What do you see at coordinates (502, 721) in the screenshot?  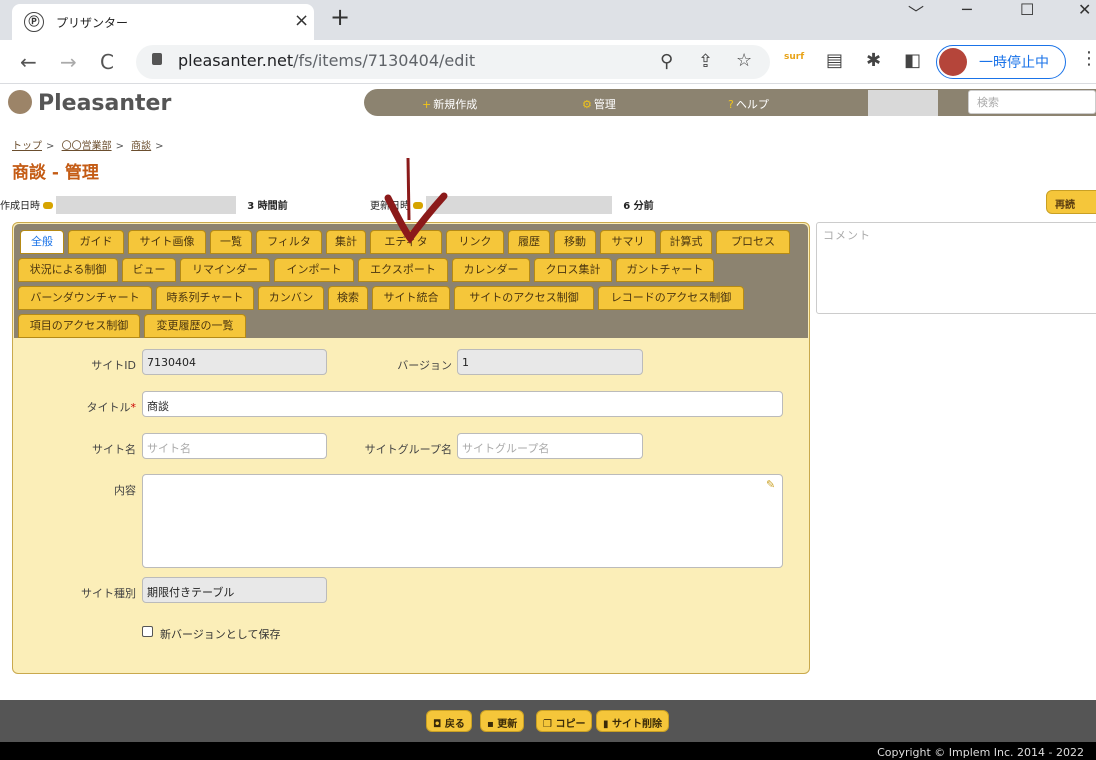 I see `update-button: ▪ 更新` at bounding box center [502, 721].